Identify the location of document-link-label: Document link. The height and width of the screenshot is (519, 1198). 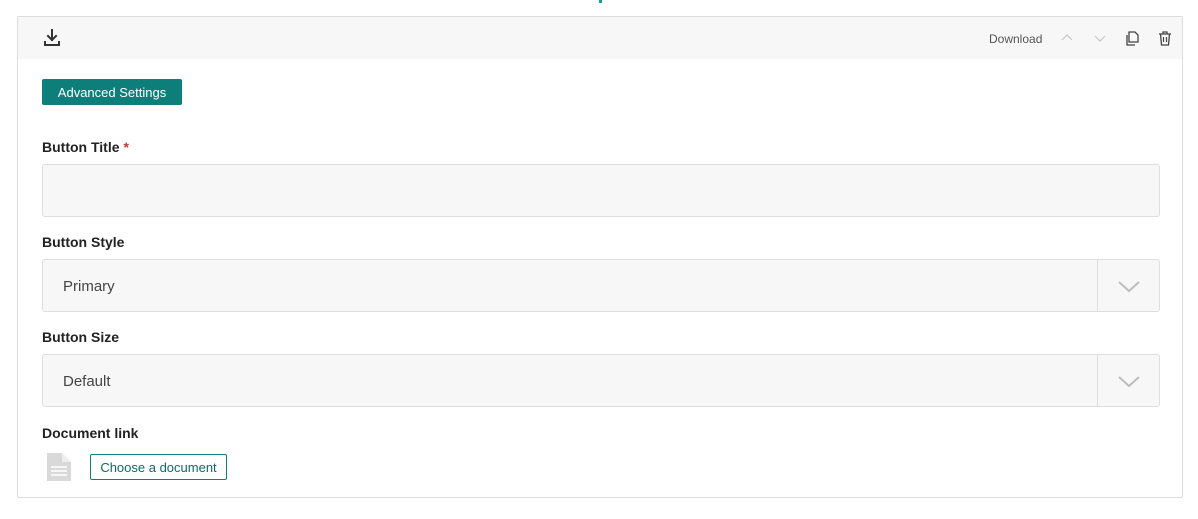
(90, 433).